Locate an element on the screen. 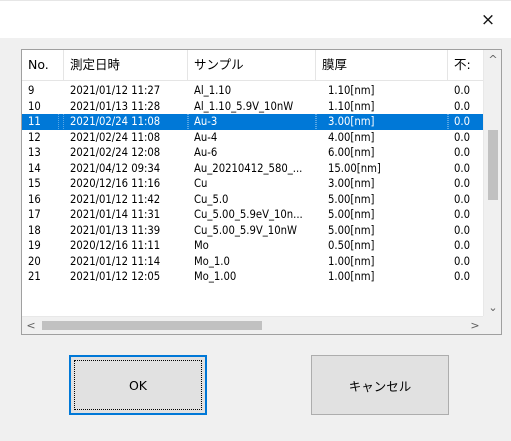 This screenshot has height=441, width=511. row-sample: Cu_5.0 is located at coordinates (211, 199).